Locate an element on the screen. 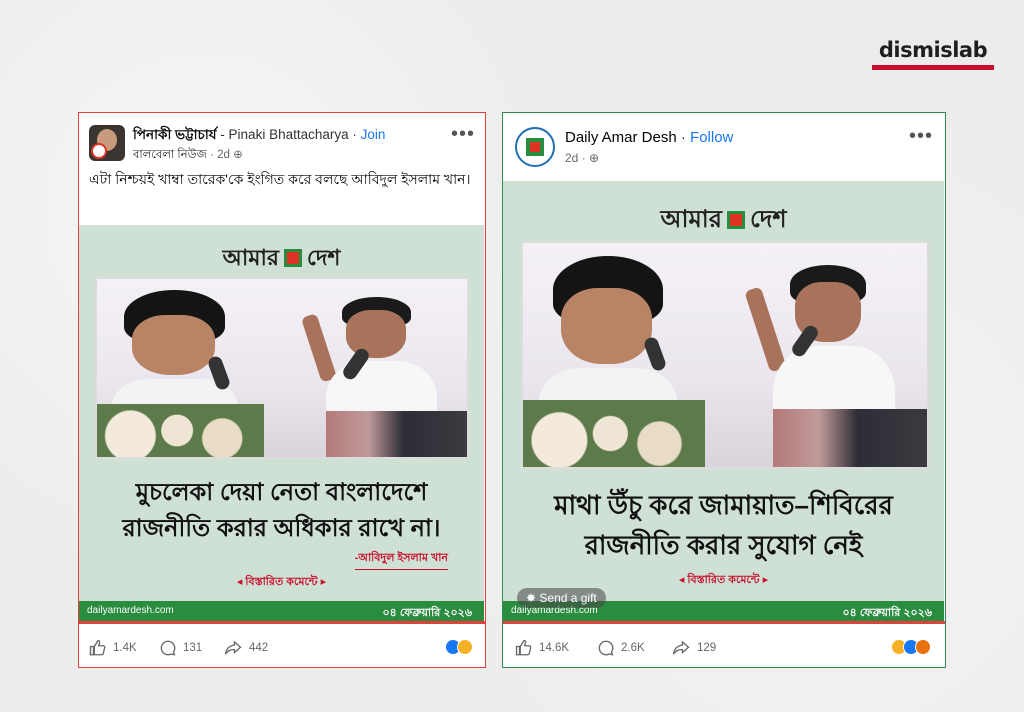  source-name: বালবেলা নিউজ is located at coordinates (170, 155).